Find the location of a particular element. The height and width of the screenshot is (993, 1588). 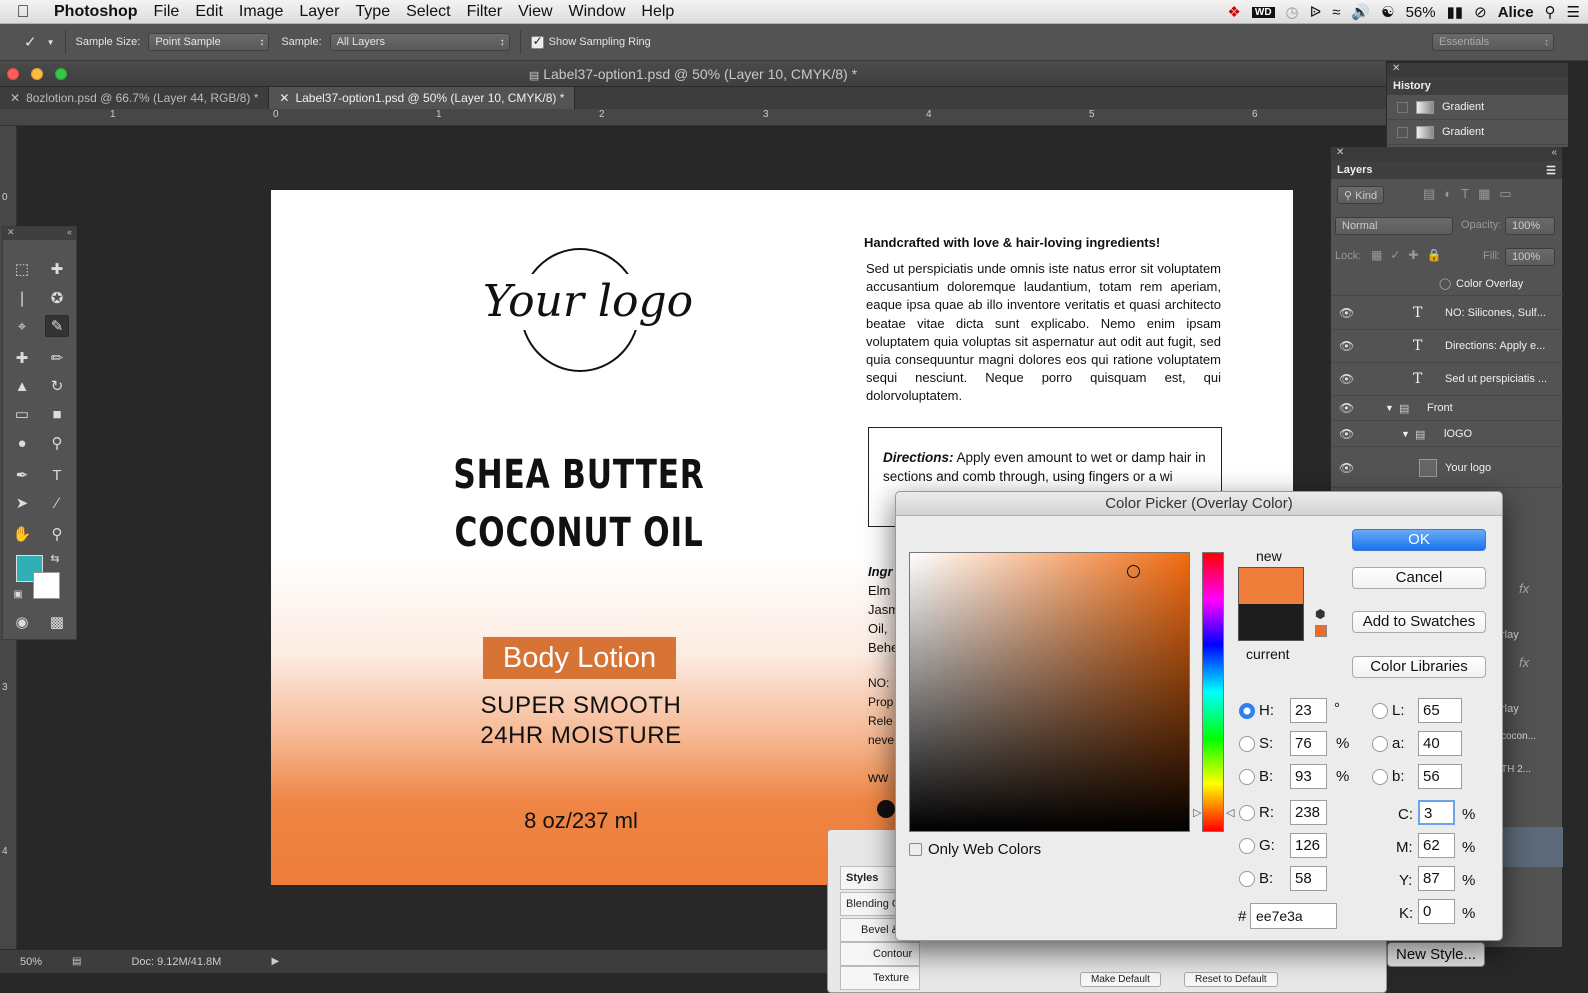

marquee-tool-icon: ⬚ is located at coordinates (22, 269).